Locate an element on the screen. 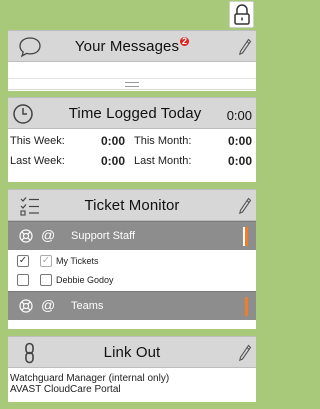  messages-header: Your Messages 2 is located at coordinates (132, 46).